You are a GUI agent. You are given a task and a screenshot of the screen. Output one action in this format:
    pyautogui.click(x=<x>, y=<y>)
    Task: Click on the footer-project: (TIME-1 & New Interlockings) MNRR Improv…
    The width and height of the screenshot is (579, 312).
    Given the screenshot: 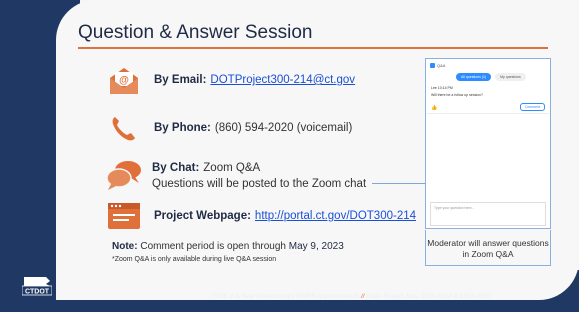 What is the action you would take?
    pyautogui.click(x=285, y=296)
    